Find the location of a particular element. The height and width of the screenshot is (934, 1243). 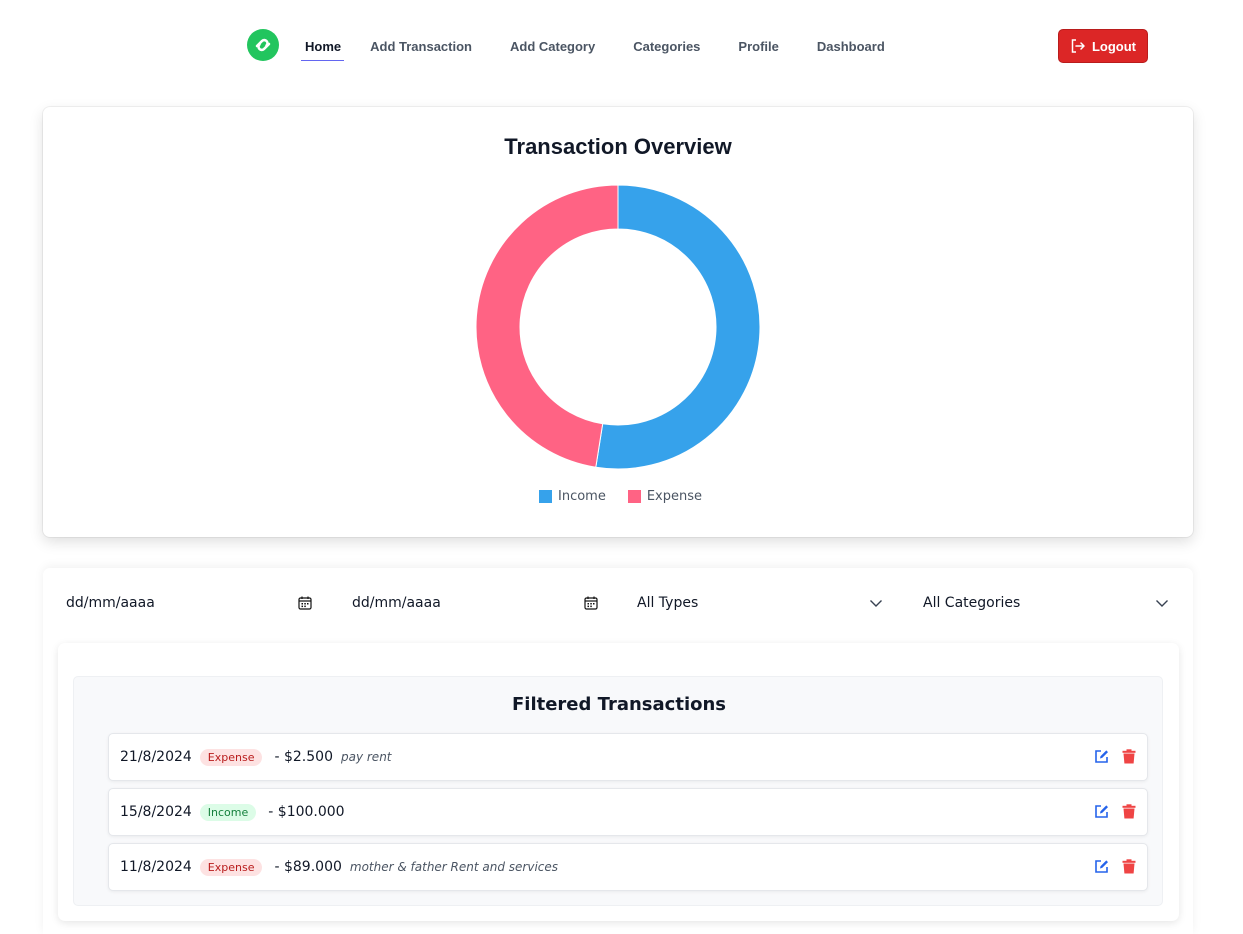

type-select: All Types is located at coordinates (760, 603).